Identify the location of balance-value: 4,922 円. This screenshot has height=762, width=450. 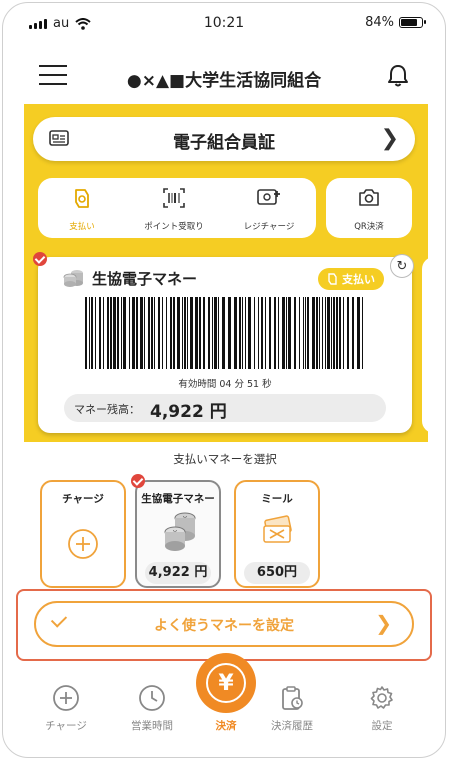
(188, 412).